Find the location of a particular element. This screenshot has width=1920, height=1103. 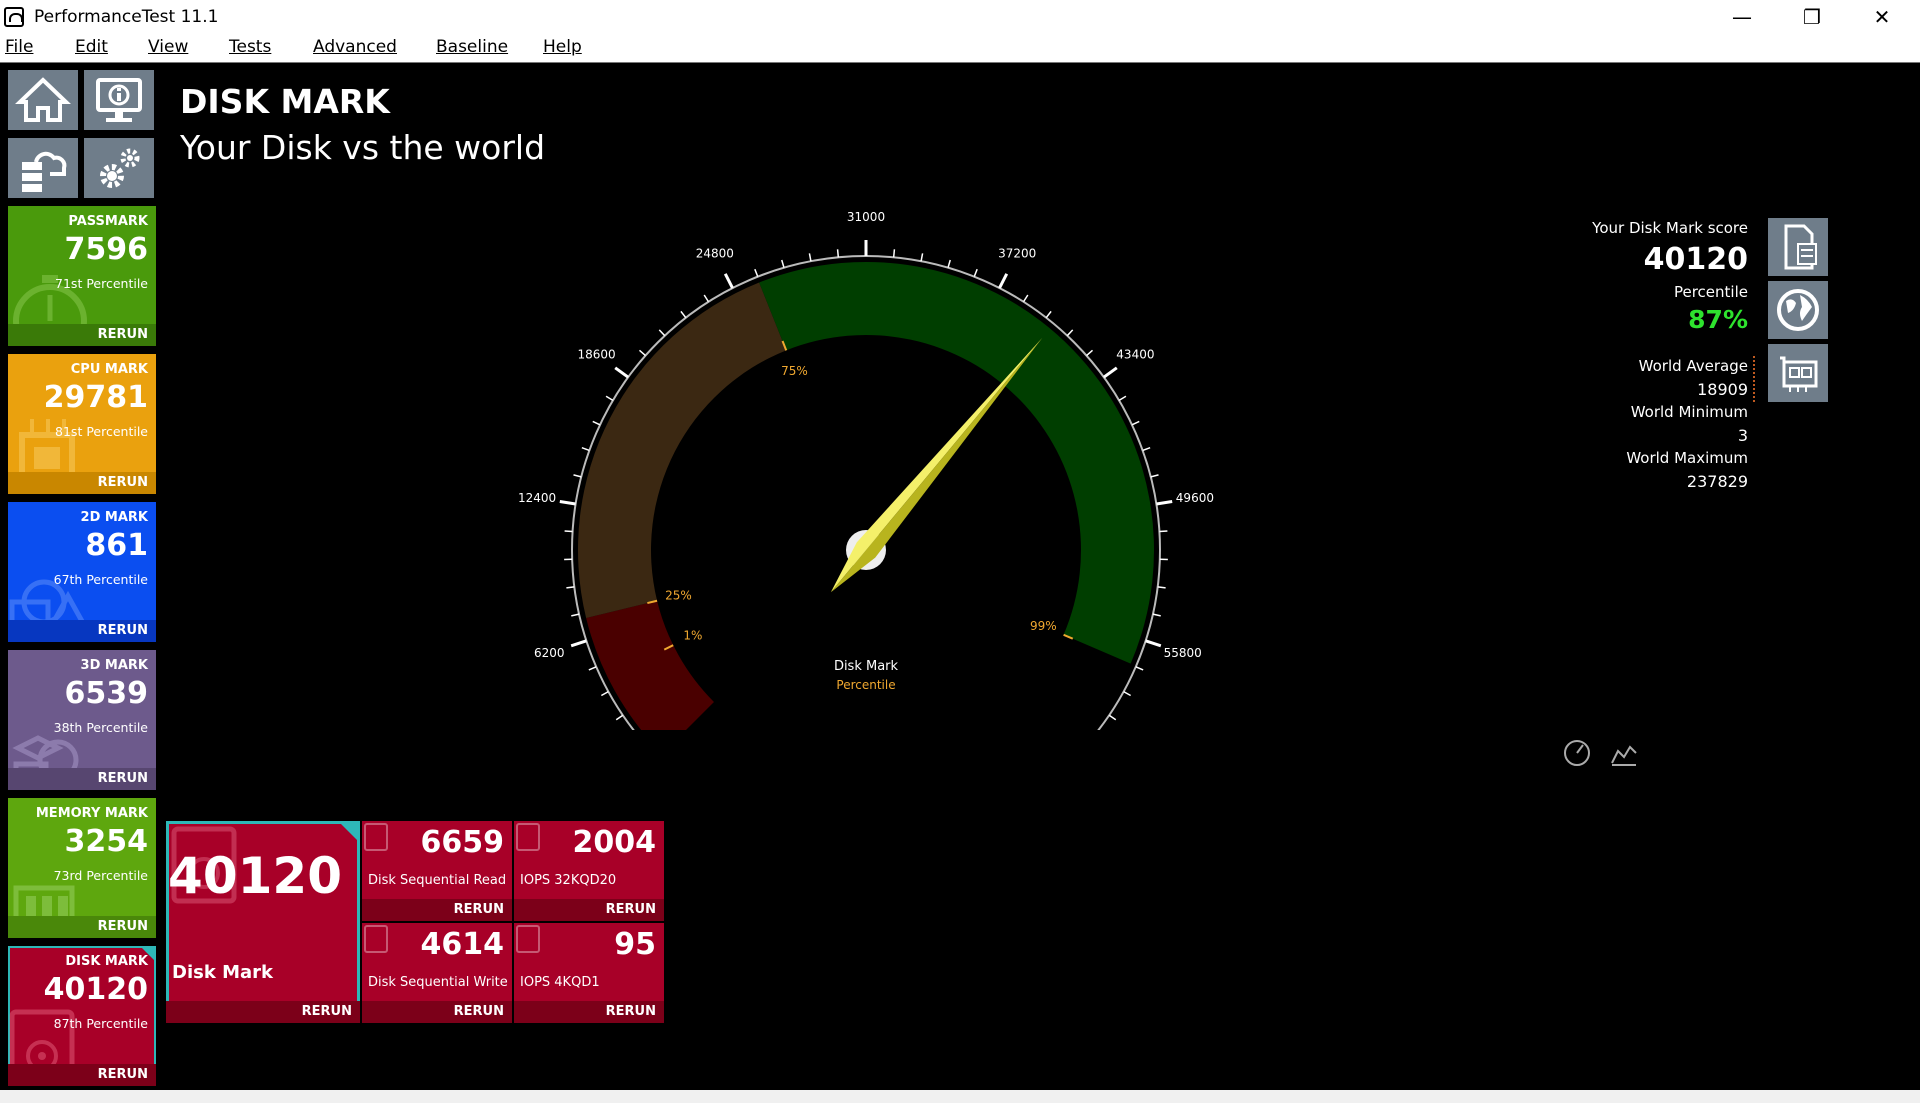

world-average-label: World Average is located at coordinates (1693, 366).